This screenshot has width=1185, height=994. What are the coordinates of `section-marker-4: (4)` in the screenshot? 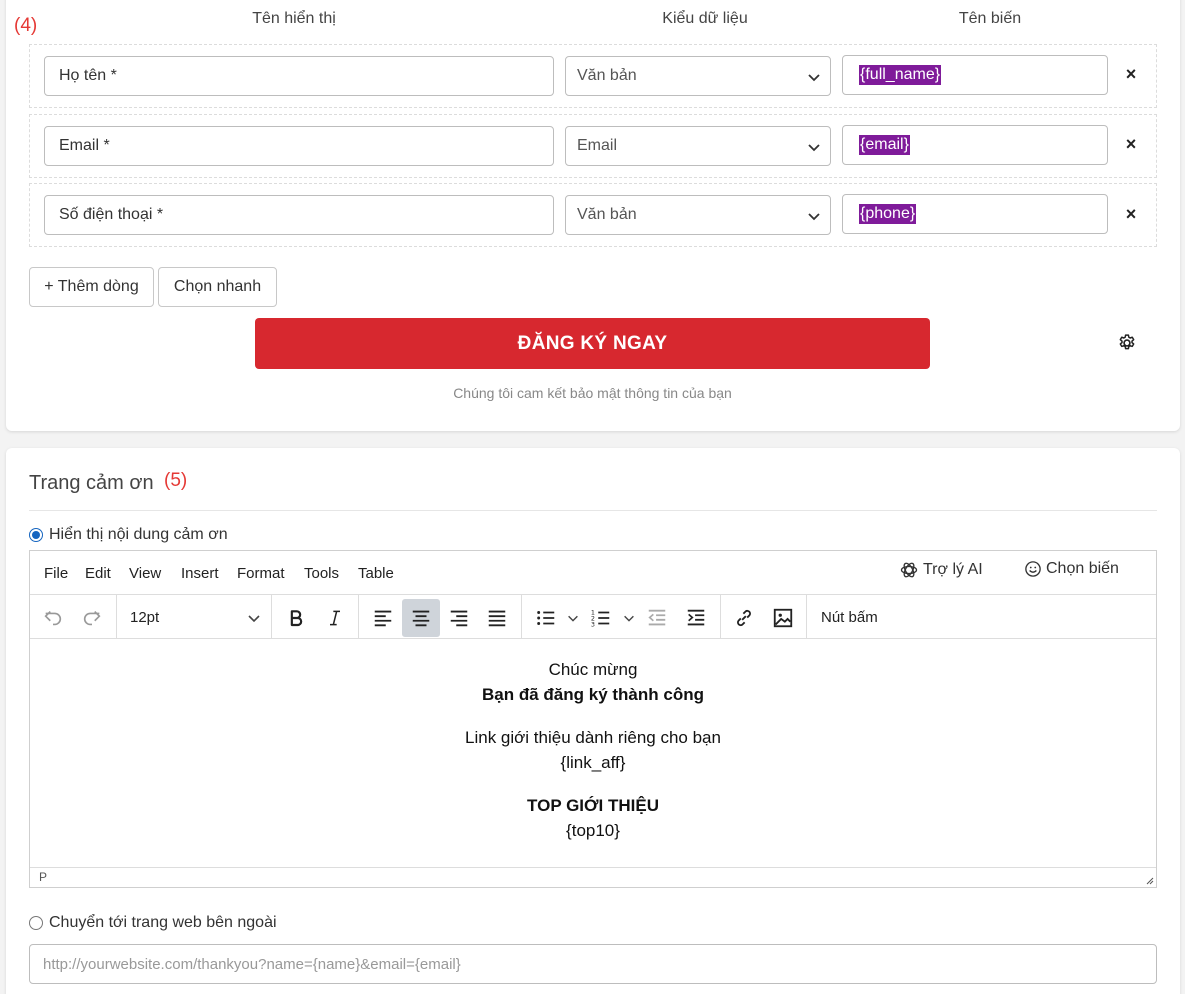 It's located at (26, 25).